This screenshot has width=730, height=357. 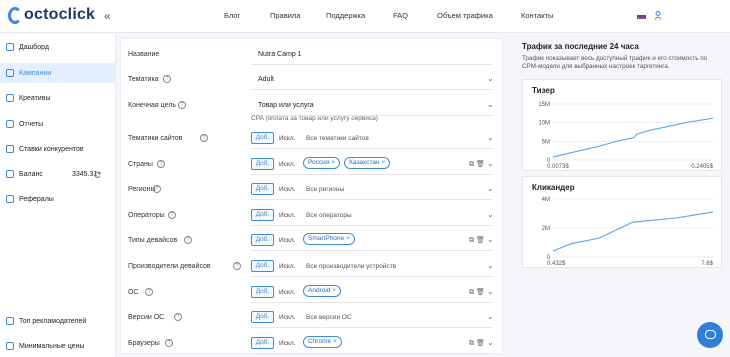 I want to click on language-flag-icon, so click(x=641, y=16).